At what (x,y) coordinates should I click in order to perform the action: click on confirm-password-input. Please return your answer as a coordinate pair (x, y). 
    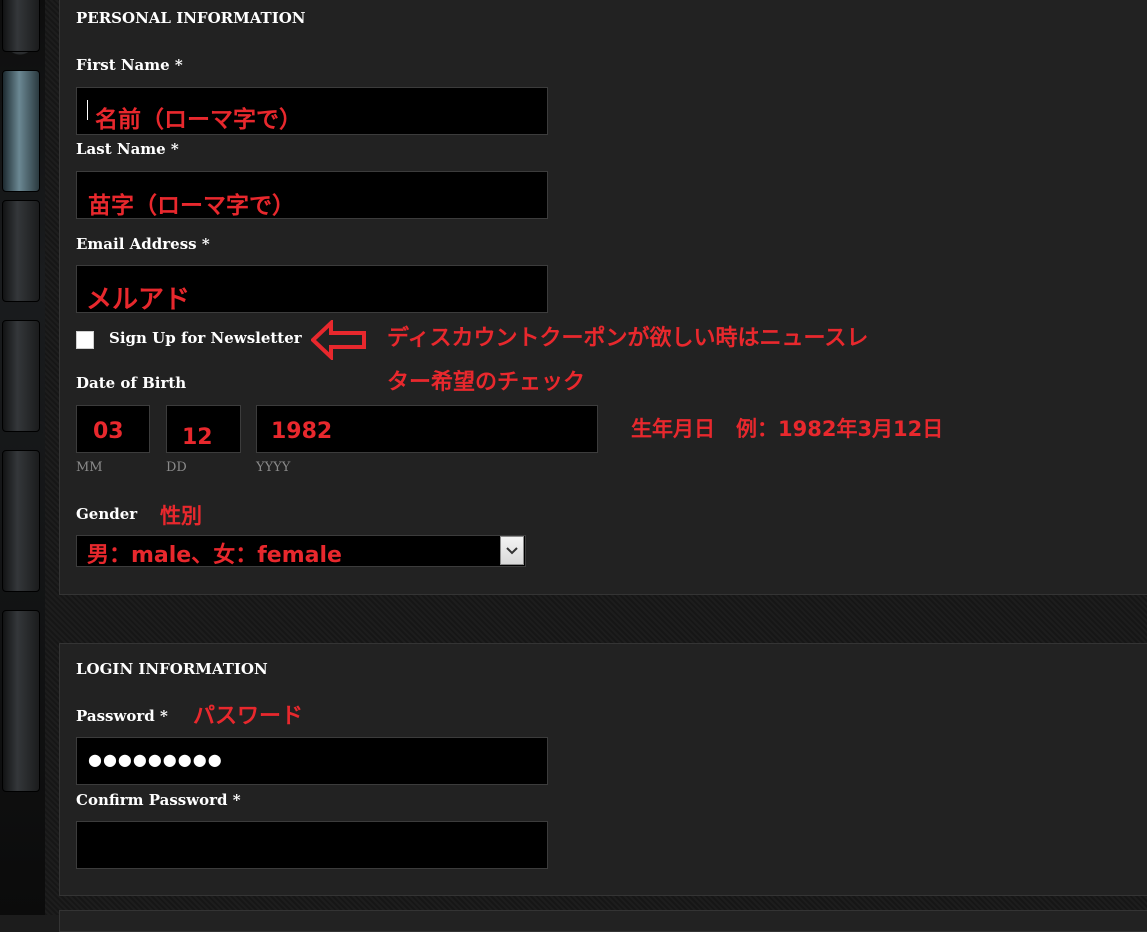
    Looking at the image, I should click on (312, 845).